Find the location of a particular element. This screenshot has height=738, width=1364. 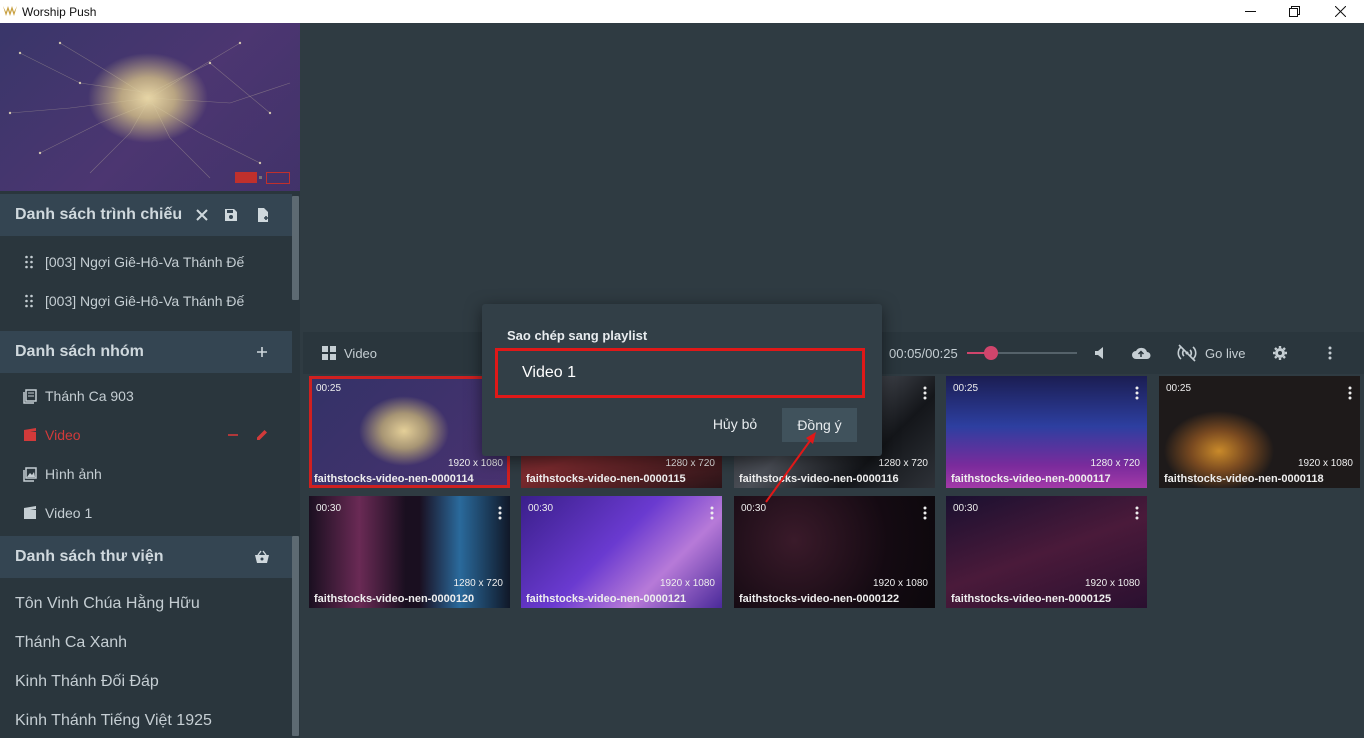

grid-view-icon is located at coordinates (329, 353).